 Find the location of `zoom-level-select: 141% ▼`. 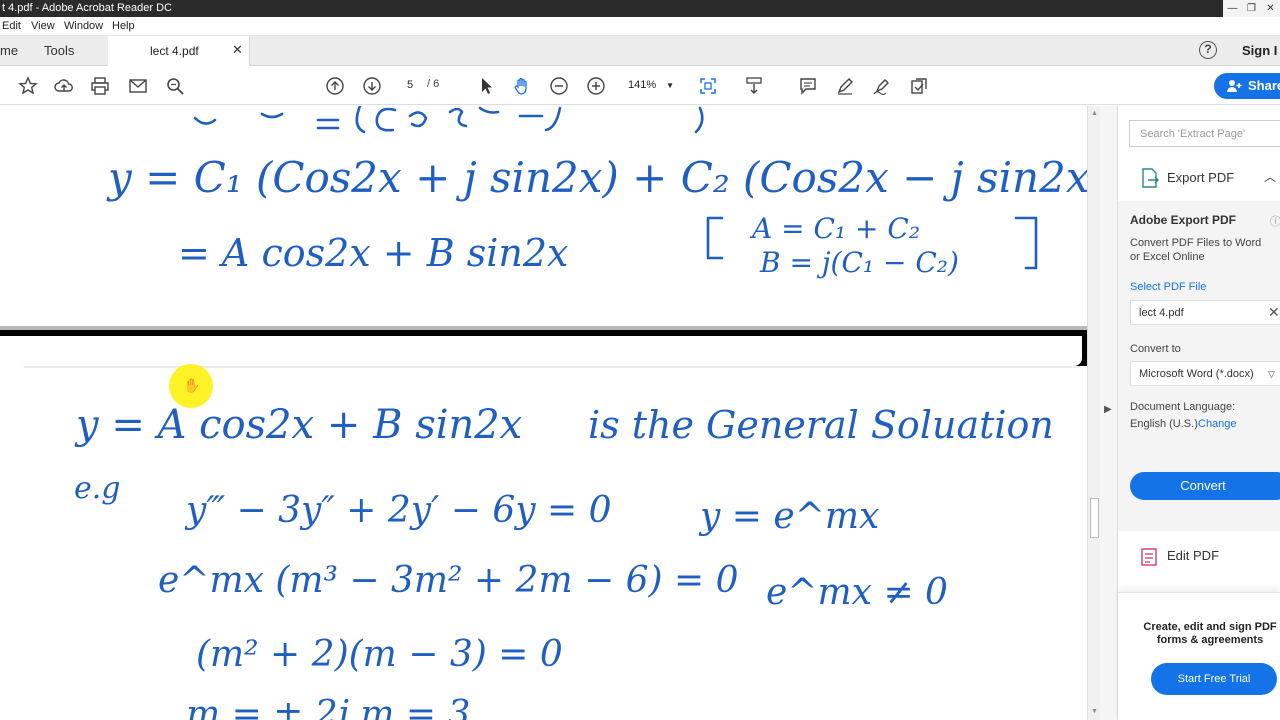

zoom-level-select: 141% ▼ is located at coordinates (650, 85).